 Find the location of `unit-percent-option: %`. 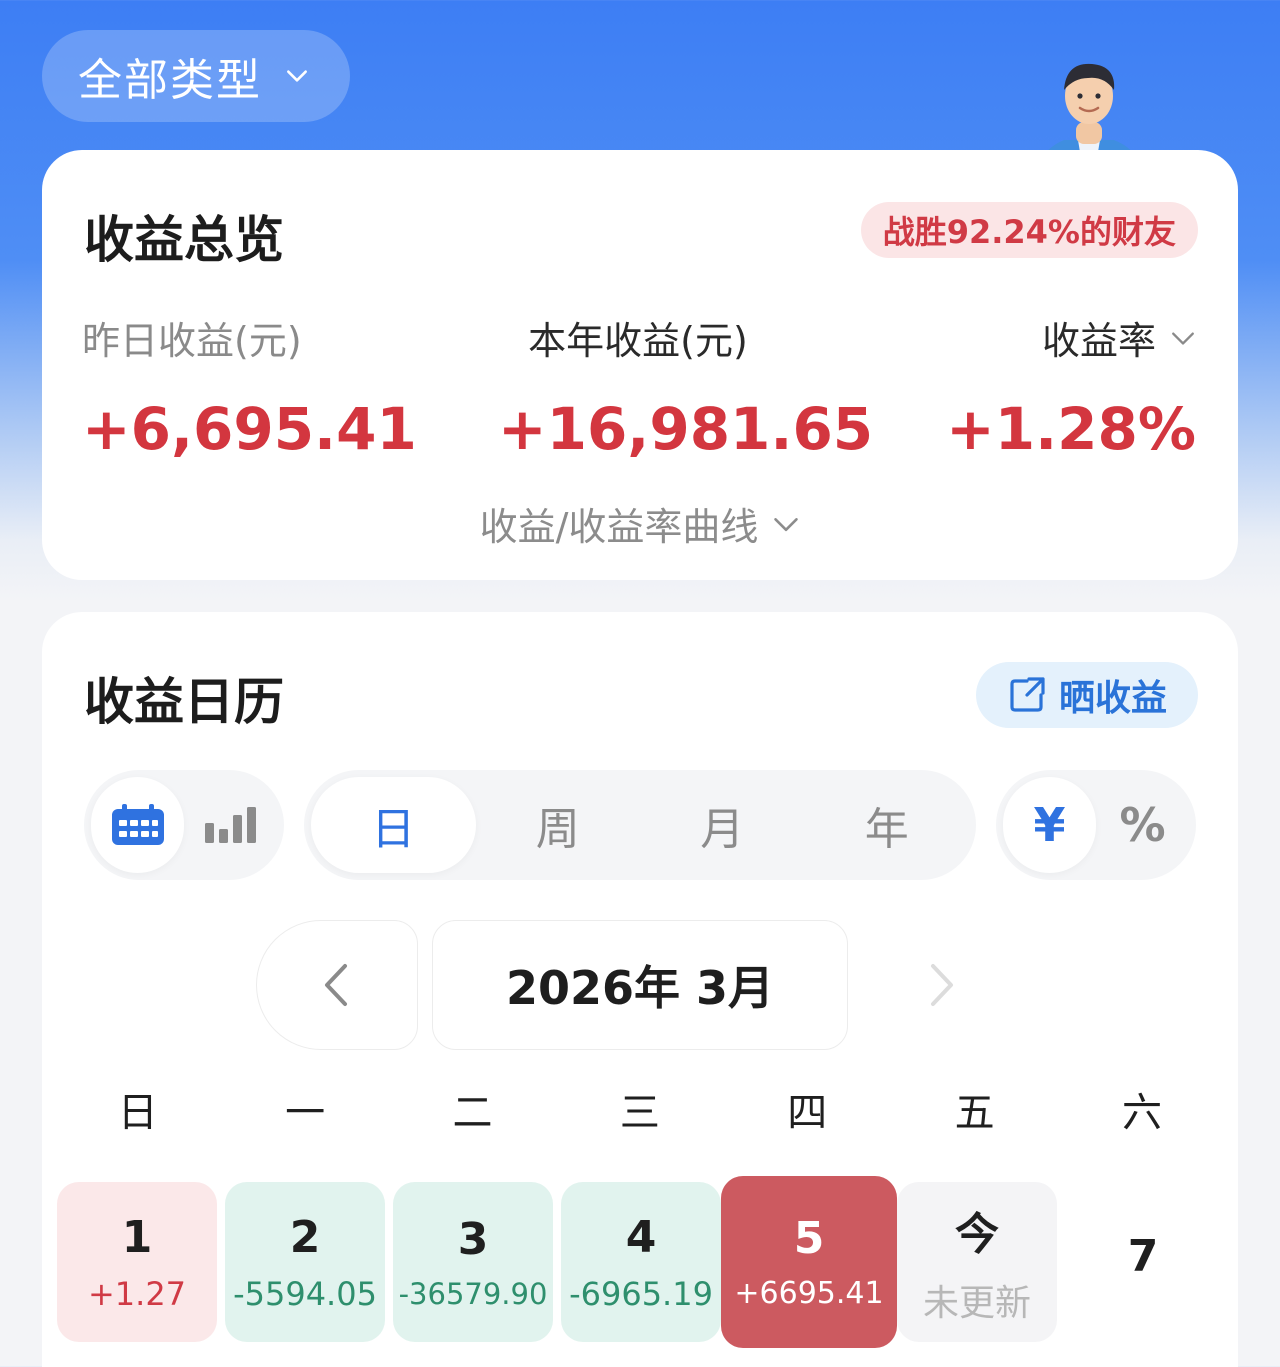

unit-percent-option: % is located at coordinates (1142, 825).